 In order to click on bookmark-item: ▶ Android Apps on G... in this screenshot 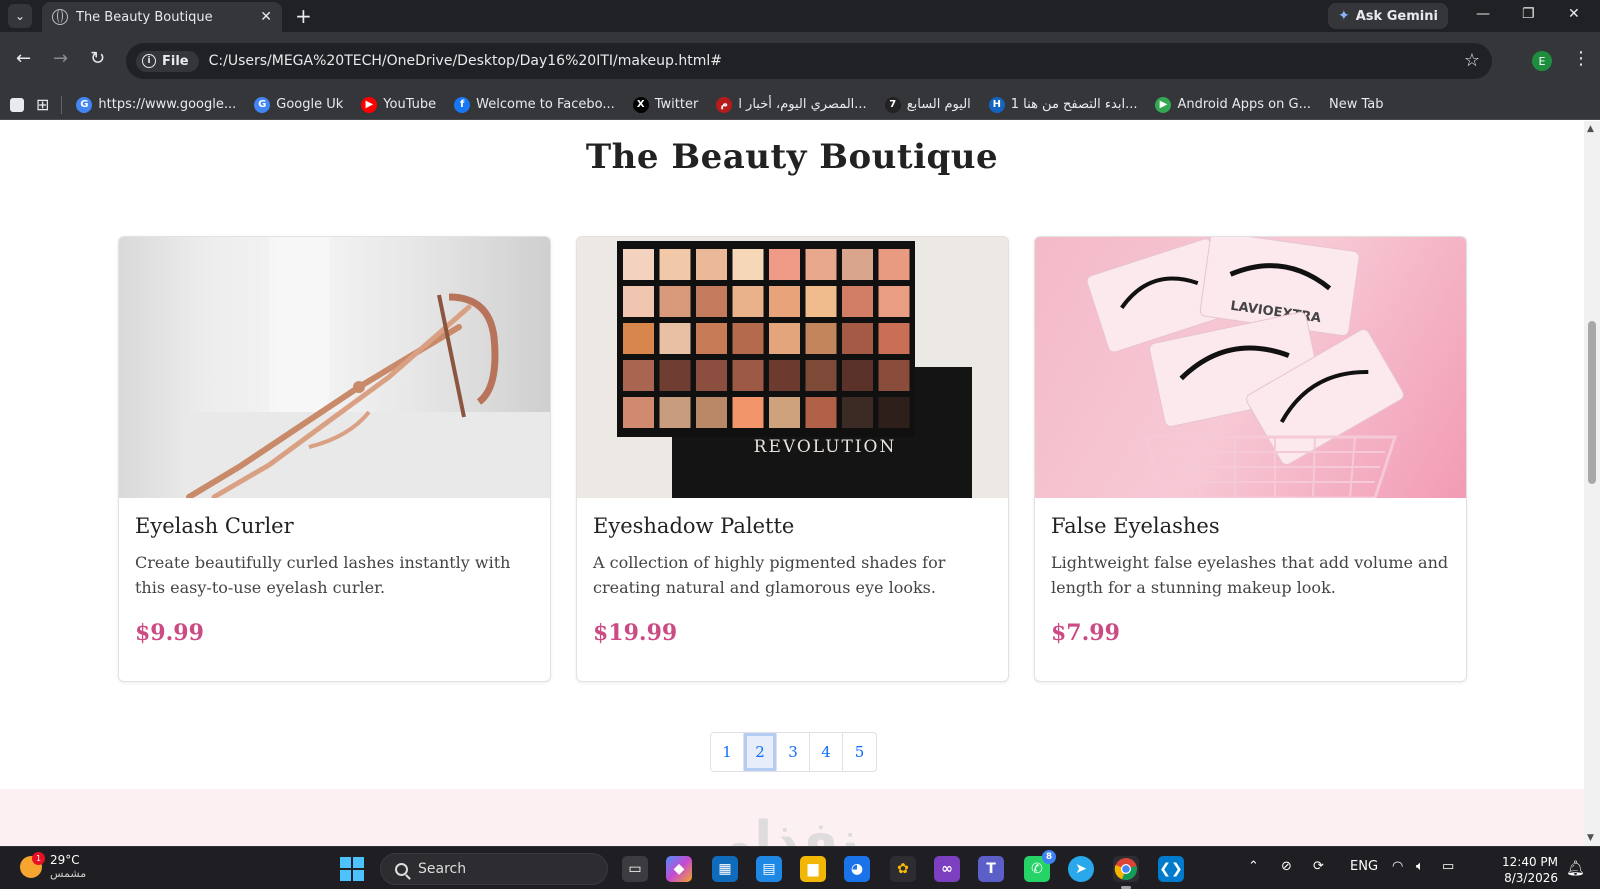, I will do `click(1233, 104)`.